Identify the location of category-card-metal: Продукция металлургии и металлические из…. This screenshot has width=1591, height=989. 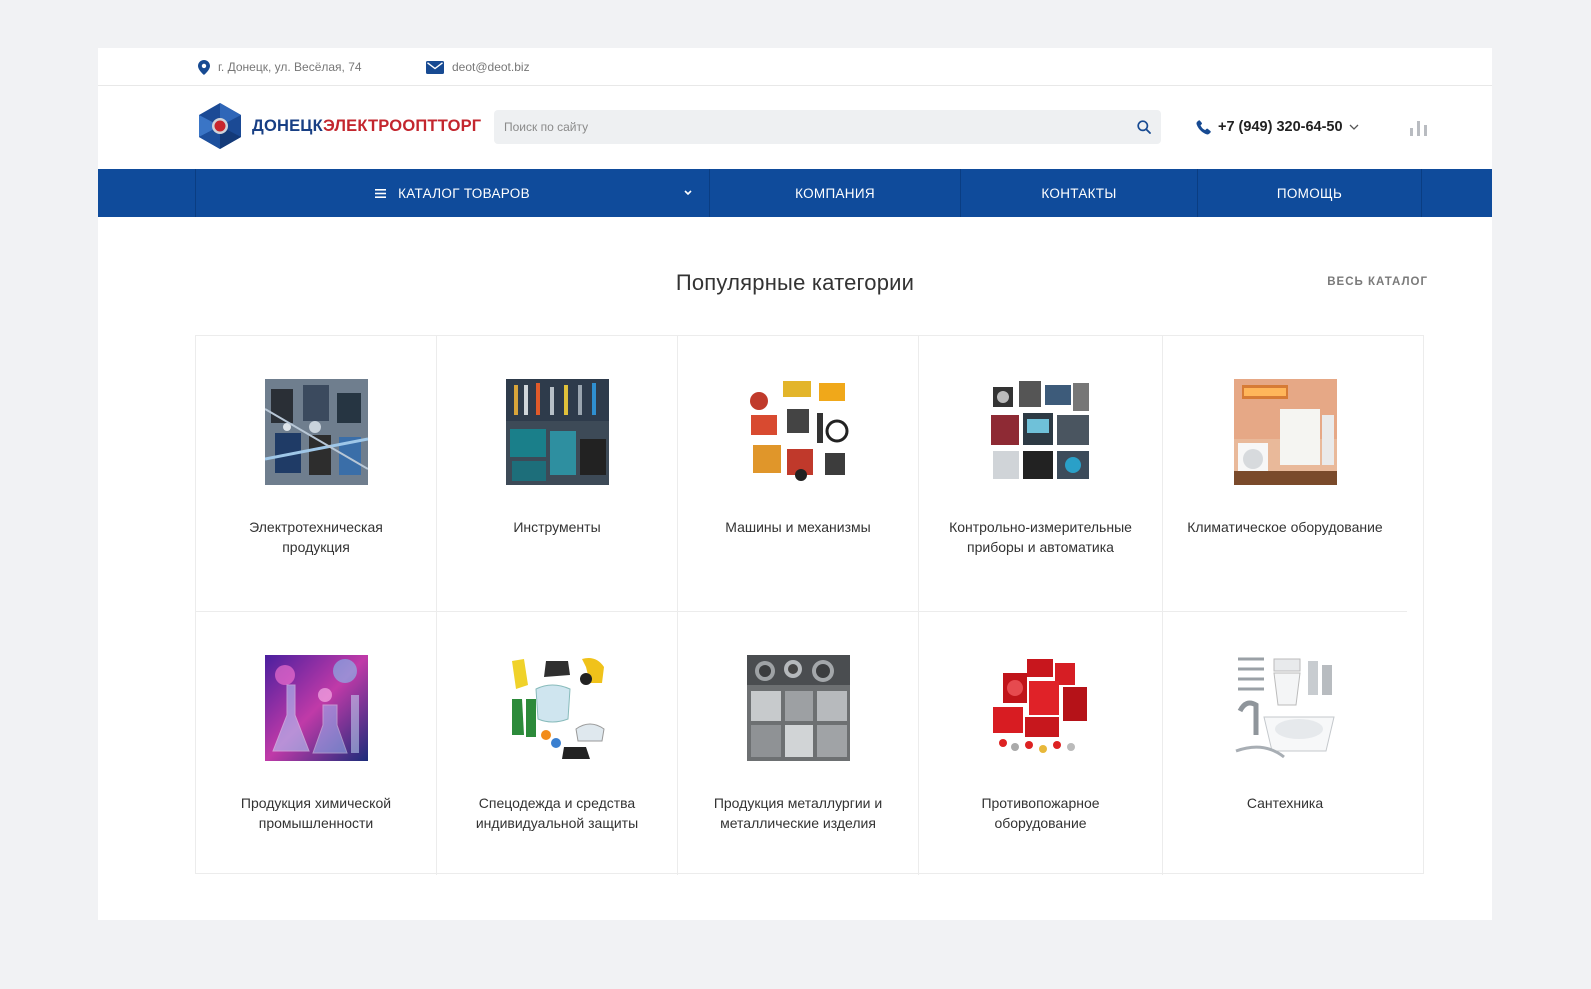
(798, 743).